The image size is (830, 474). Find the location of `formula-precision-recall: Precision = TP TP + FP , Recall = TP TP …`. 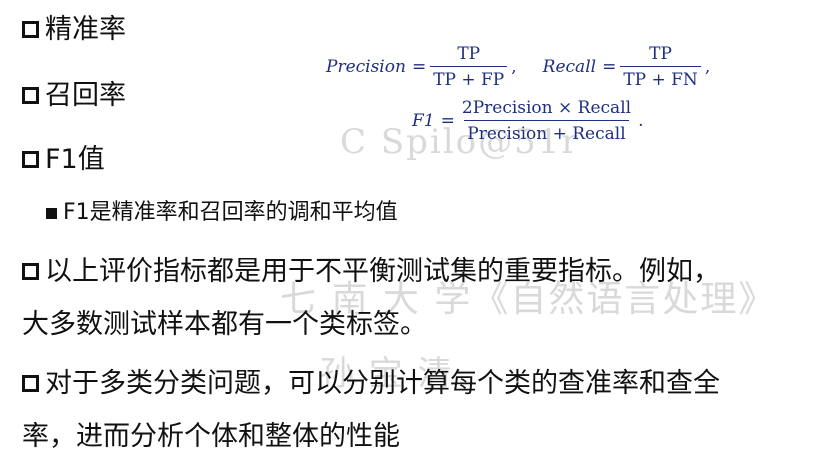

formula-precision-recall: Precision = TP TP + FP , Recall = TP TP … is located at coordinates (518, 67).